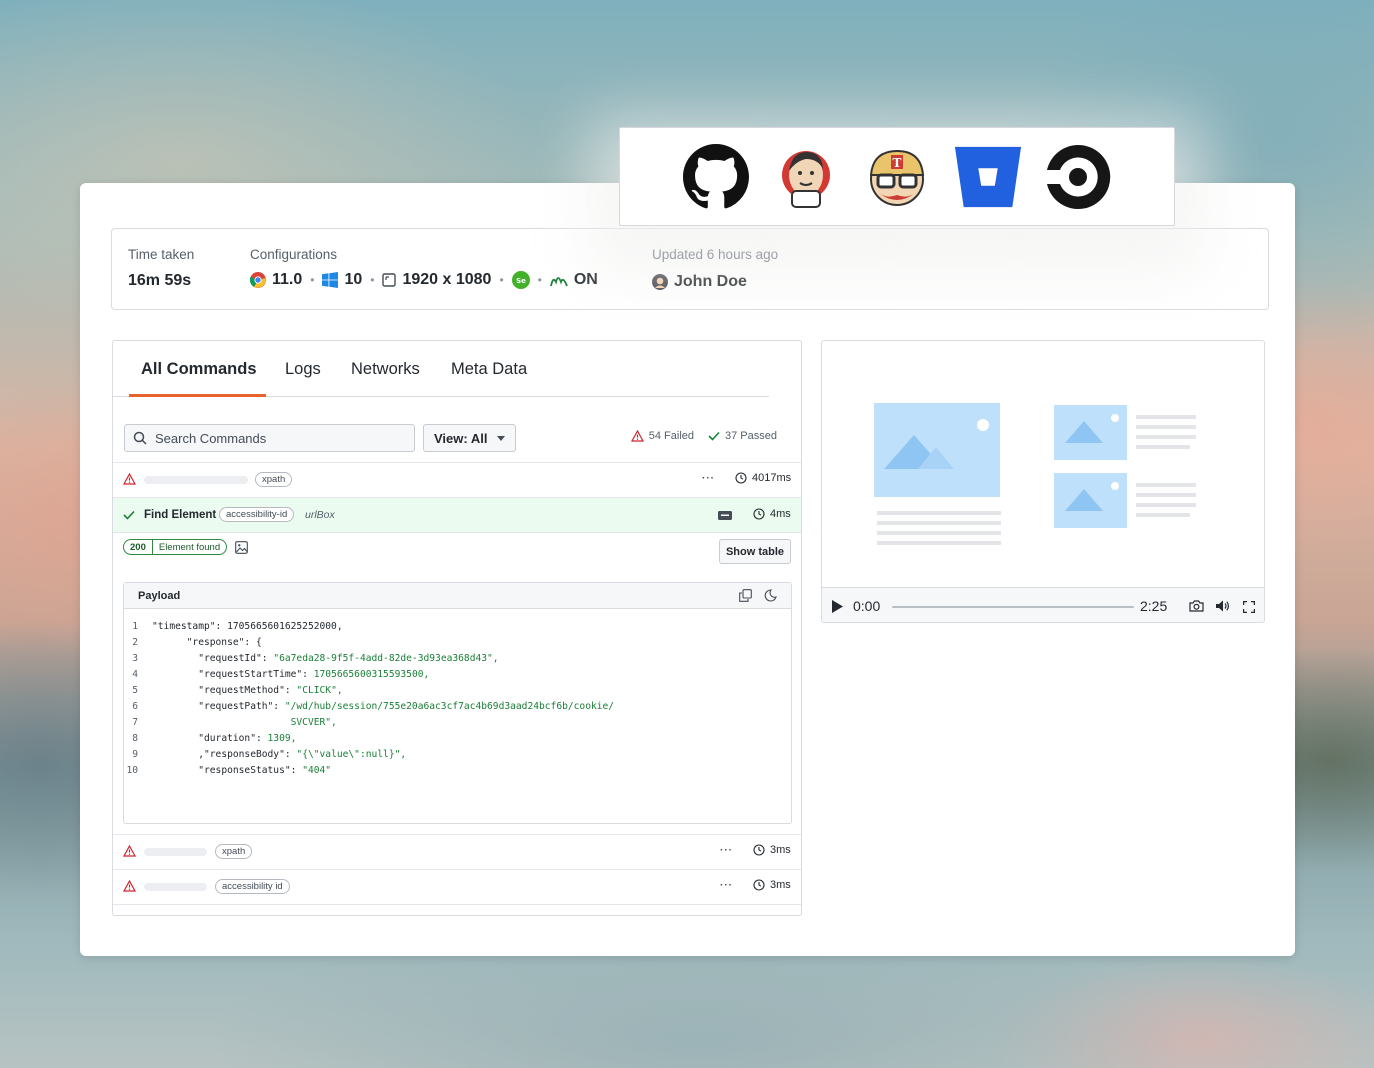  I want to click on code-value: 1705665601625252000,, so click(285, 626).